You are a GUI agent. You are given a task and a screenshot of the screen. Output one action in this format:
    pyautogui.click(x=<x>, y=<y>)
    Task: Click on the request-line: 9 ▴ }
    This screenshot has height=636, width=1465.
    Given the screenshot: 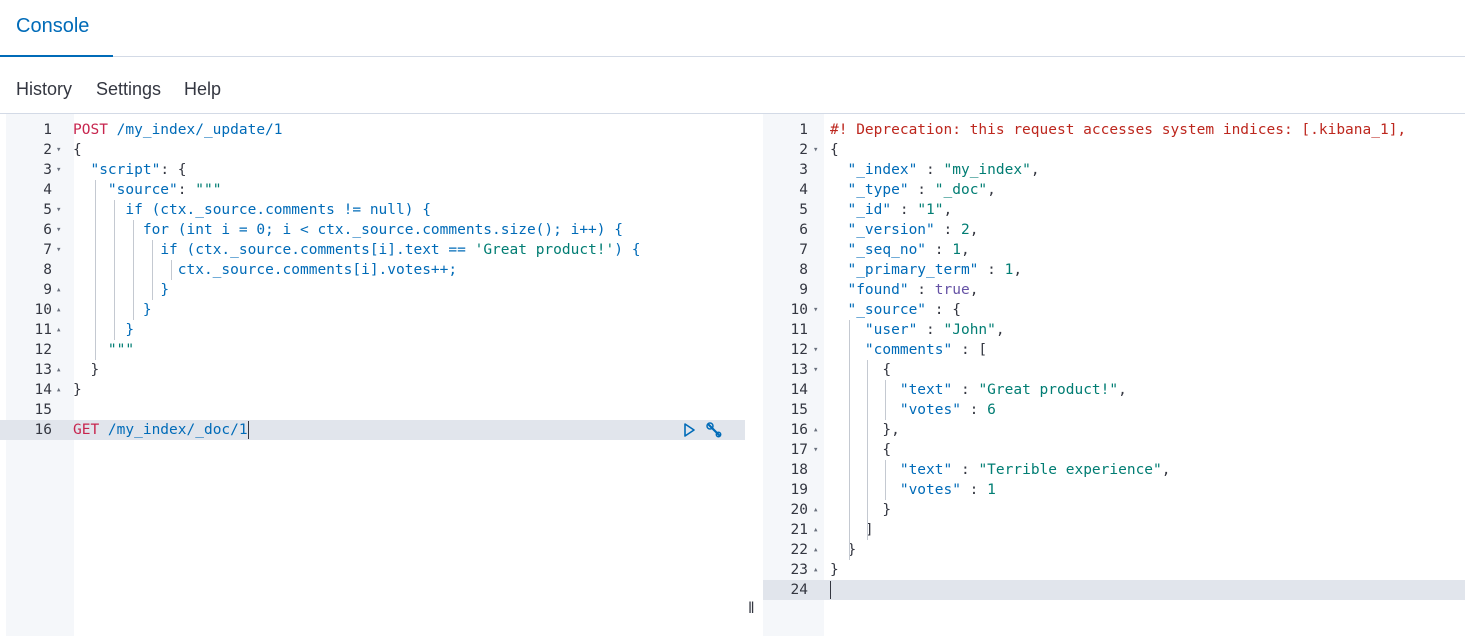 What is the action you would take?
    pyautogui.click(x=372, y=290)
    